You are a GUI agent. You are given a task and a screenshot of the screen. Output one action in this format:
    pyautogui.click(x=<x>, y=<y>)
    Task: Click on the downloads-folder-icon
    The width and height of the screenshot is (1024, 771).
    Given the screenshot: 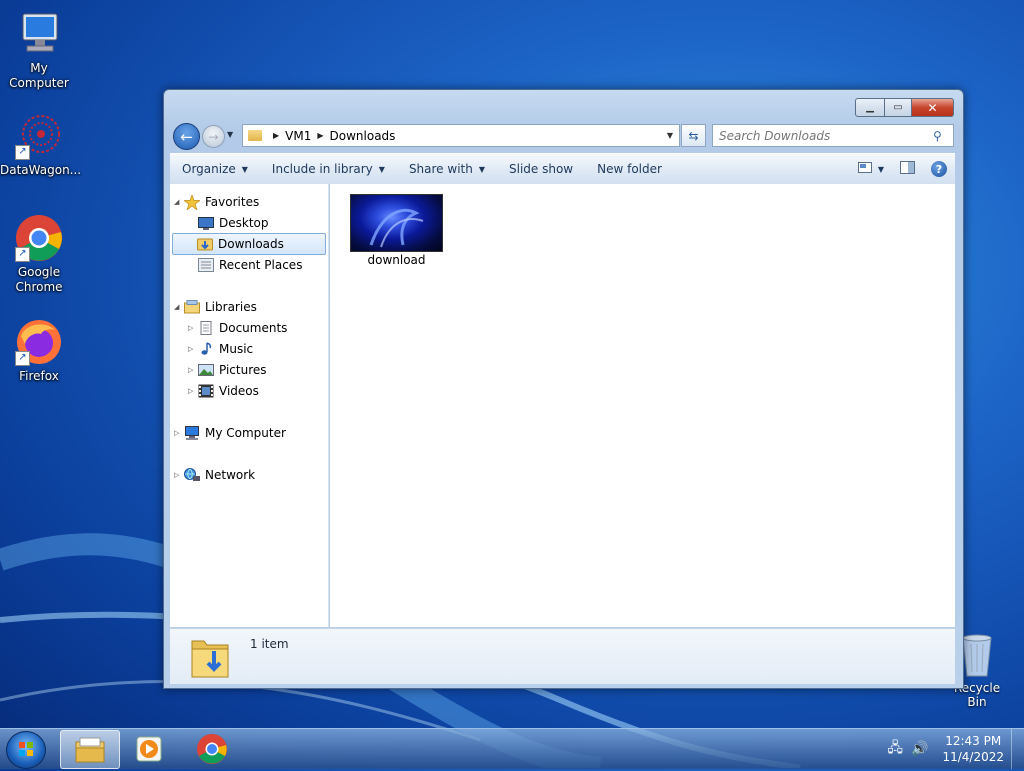 What is the action you would take?
    pyautogui.click(x=205, y=244)
    